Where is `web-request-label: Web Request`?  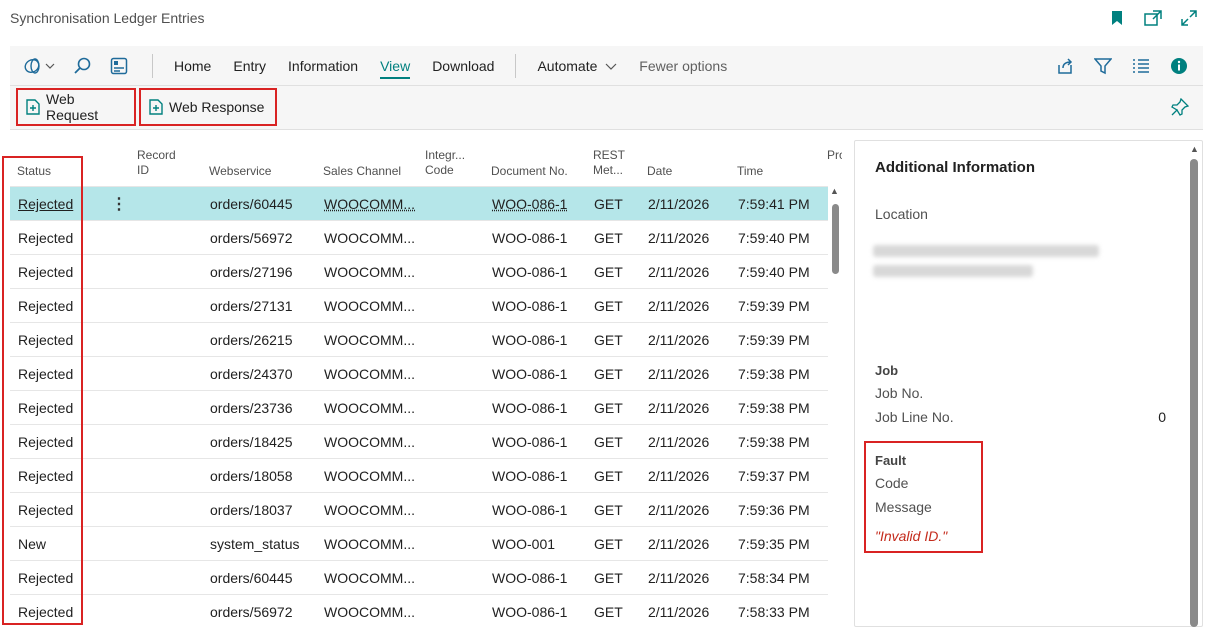
web-request-label: Web Request is located at coordinates (72, 107).